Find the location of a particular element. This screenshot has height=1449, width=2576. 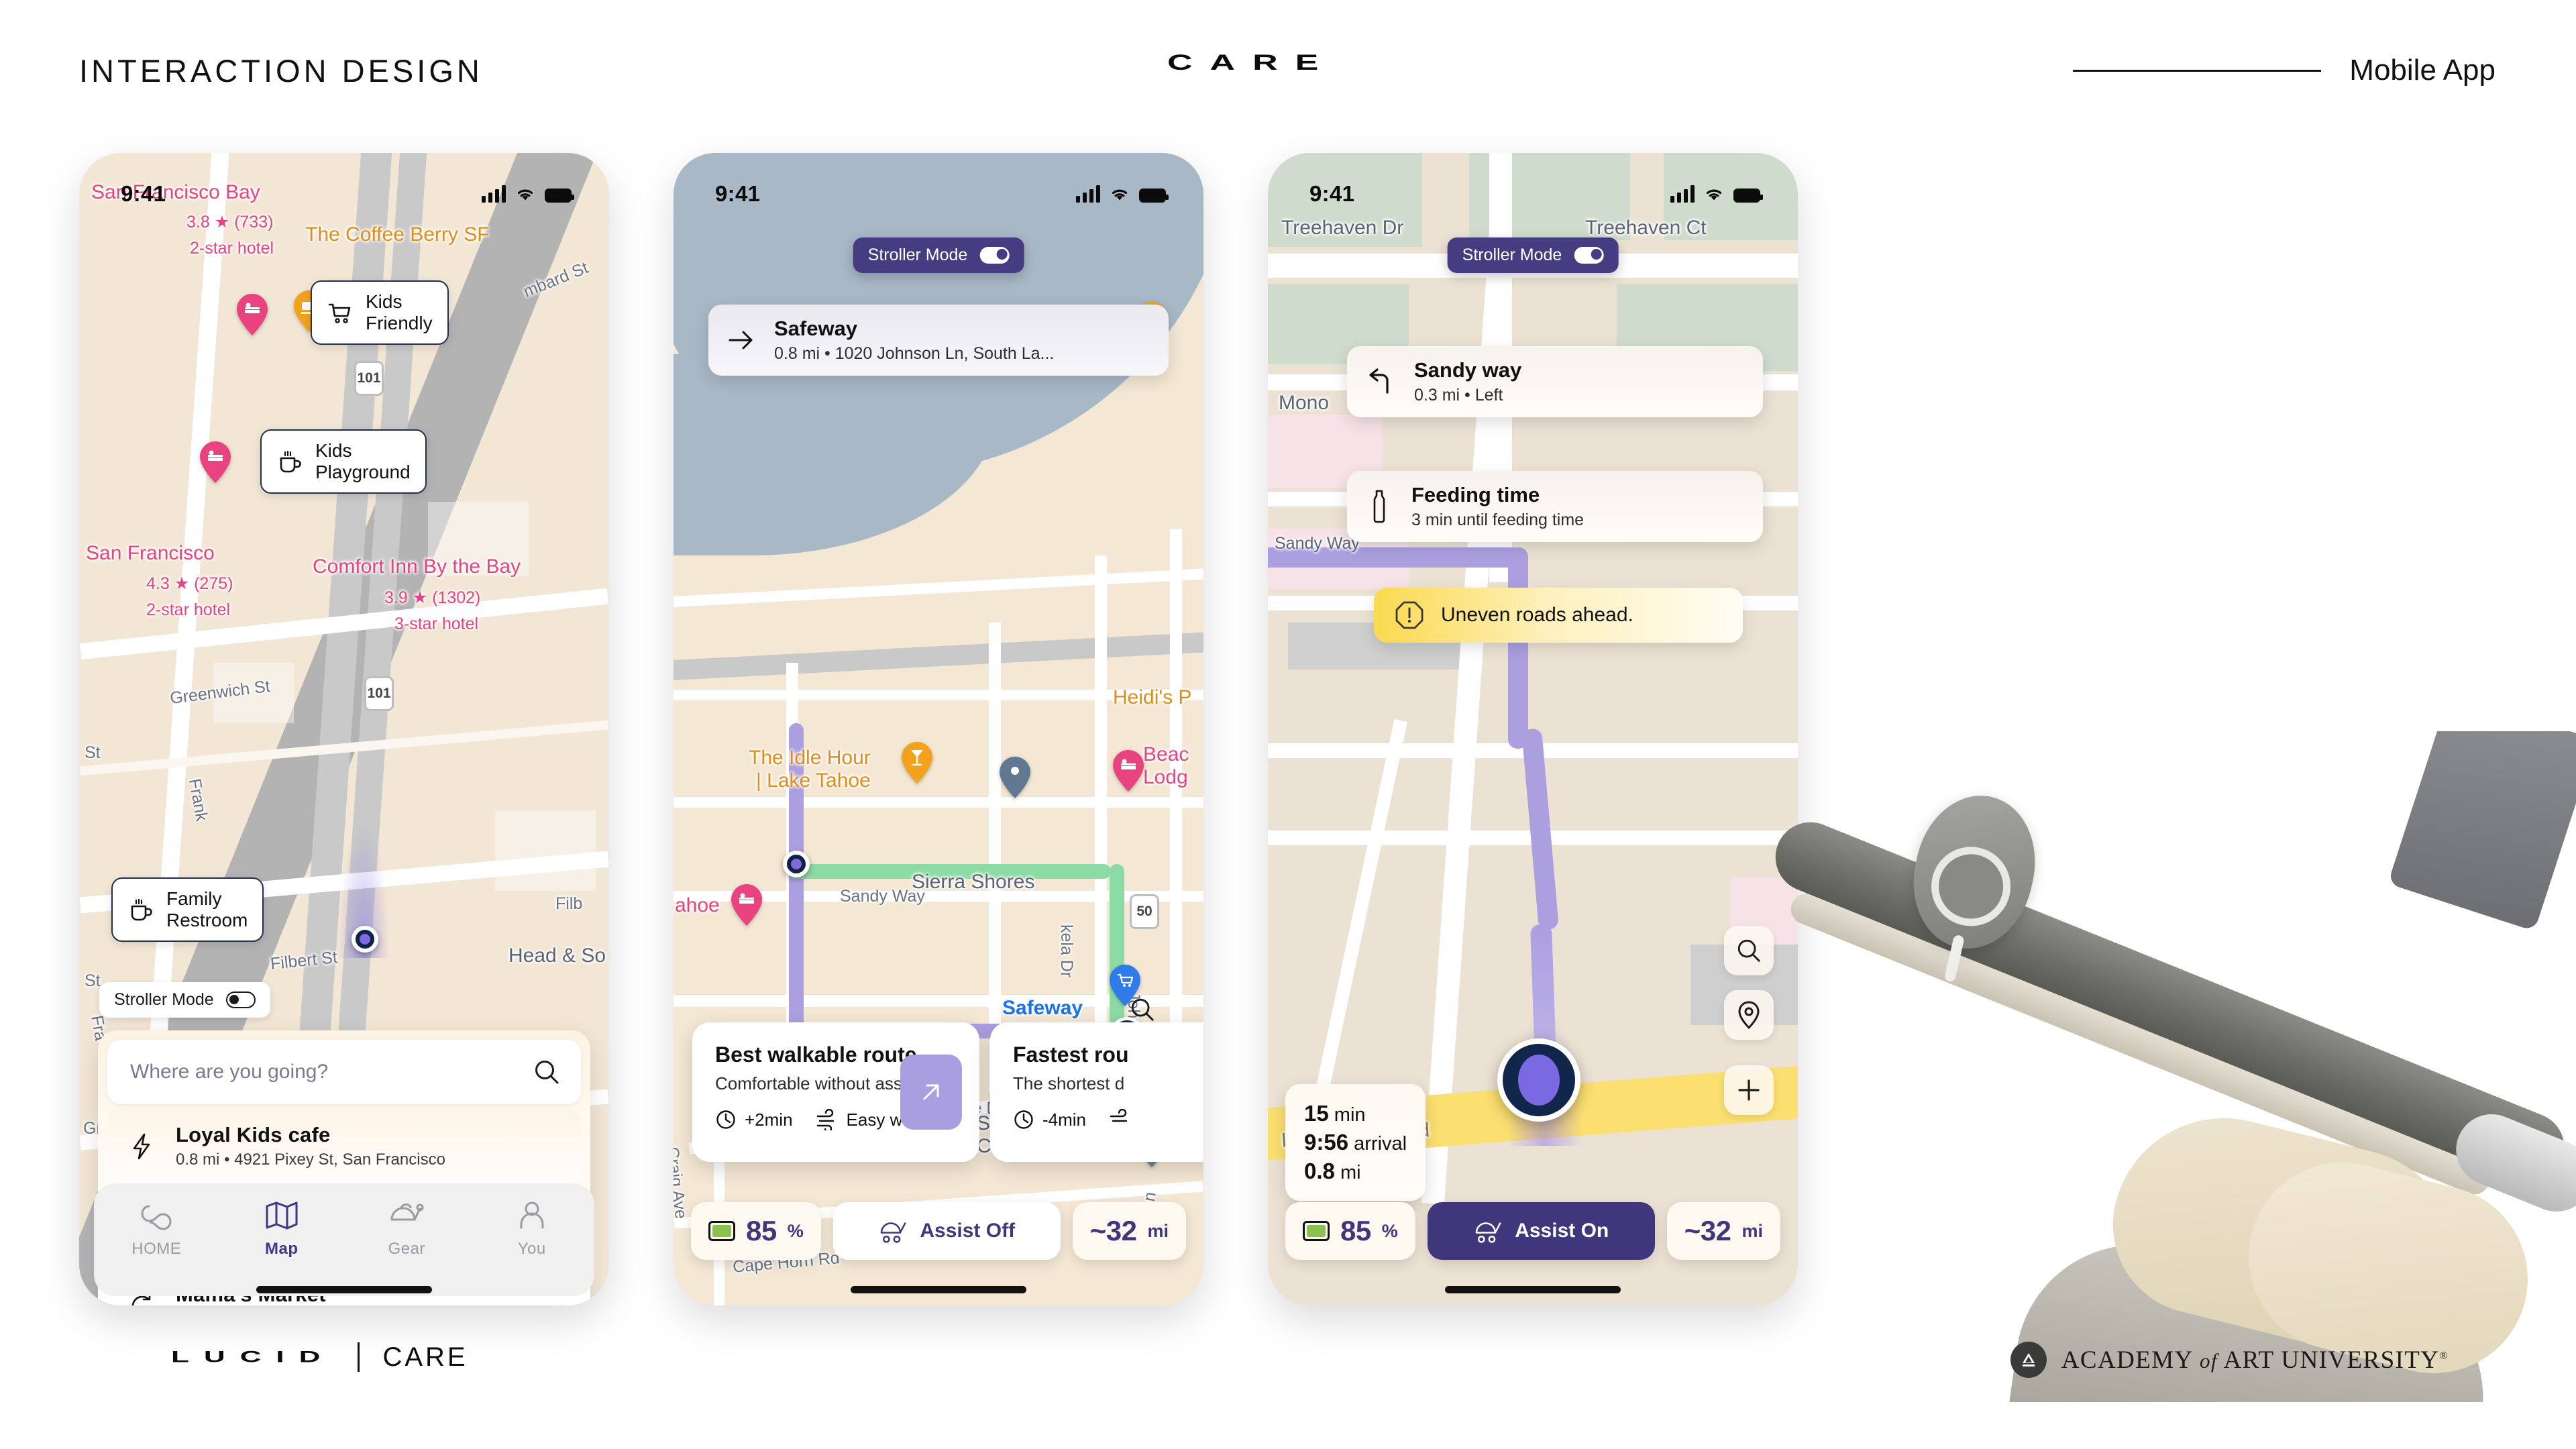

map-pin-lodge is located at coordinates (1128, 771).